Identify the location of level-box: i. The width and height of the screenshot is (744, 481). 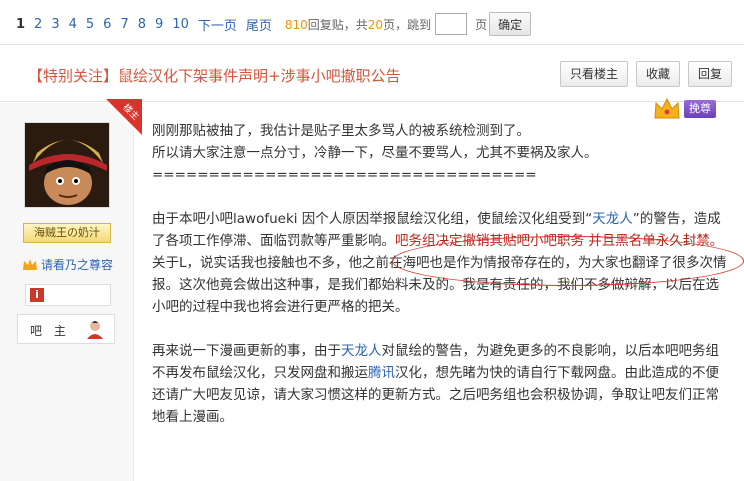
(68, 295).